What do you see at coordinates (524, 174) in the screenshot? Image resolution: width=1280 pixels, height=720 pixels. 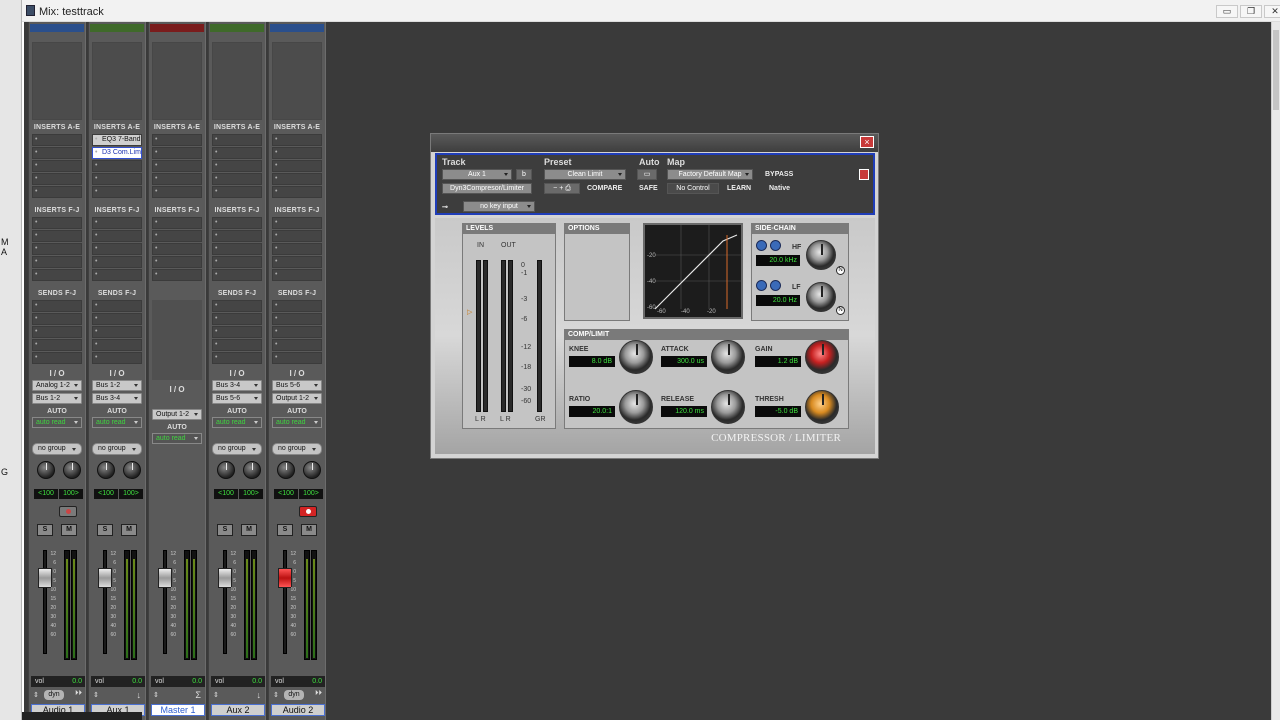 I see `track-slot-button: b` at bounding box center [524, 174].